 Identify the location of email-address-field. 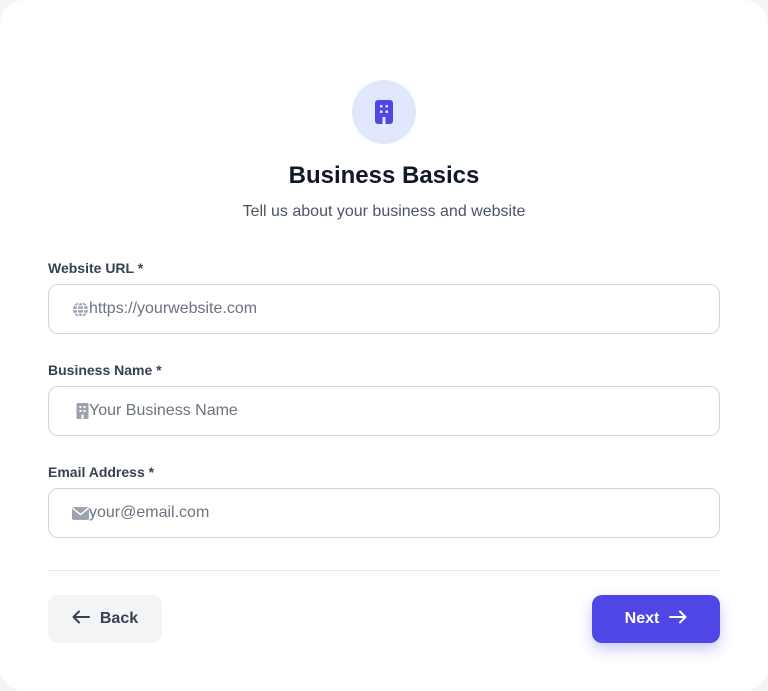
(384, 513).